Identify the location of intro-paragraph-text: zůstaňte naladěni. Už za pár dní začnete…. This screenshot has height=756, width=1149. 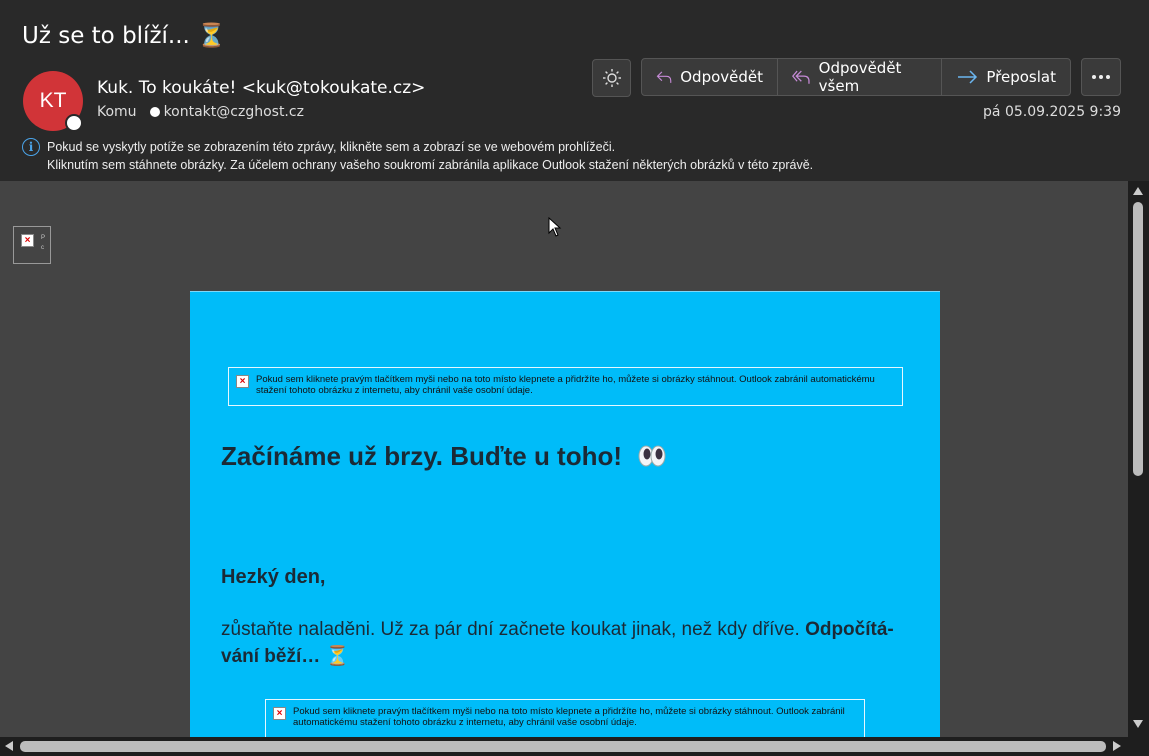
(513, 629).